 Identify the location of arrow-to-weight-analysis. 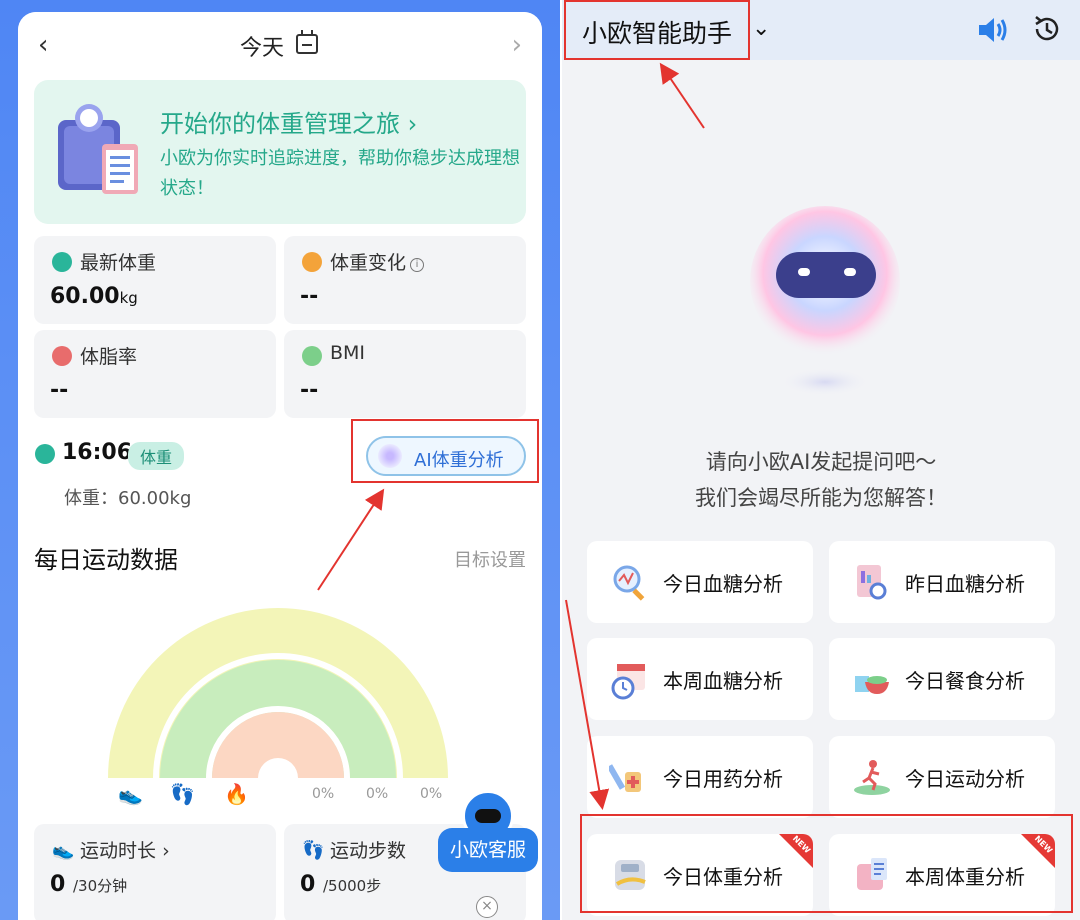
(587, 704).